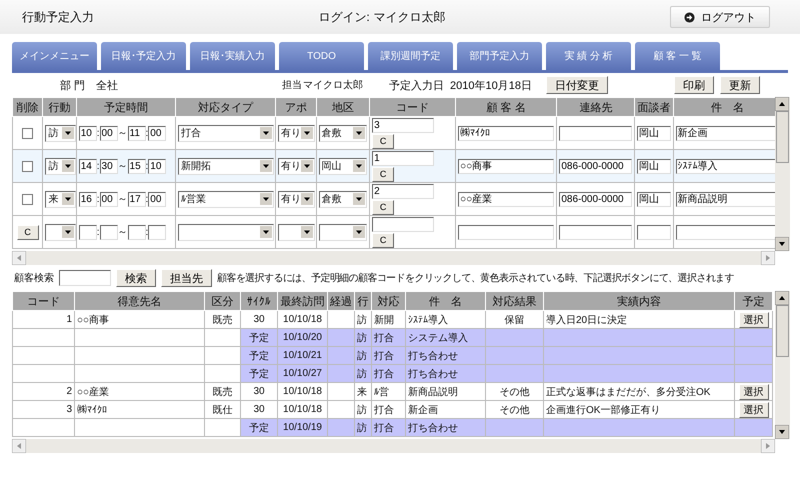 The height and width of the screenshot is (500, 800). I want to click on search-field, so click(85, 278).